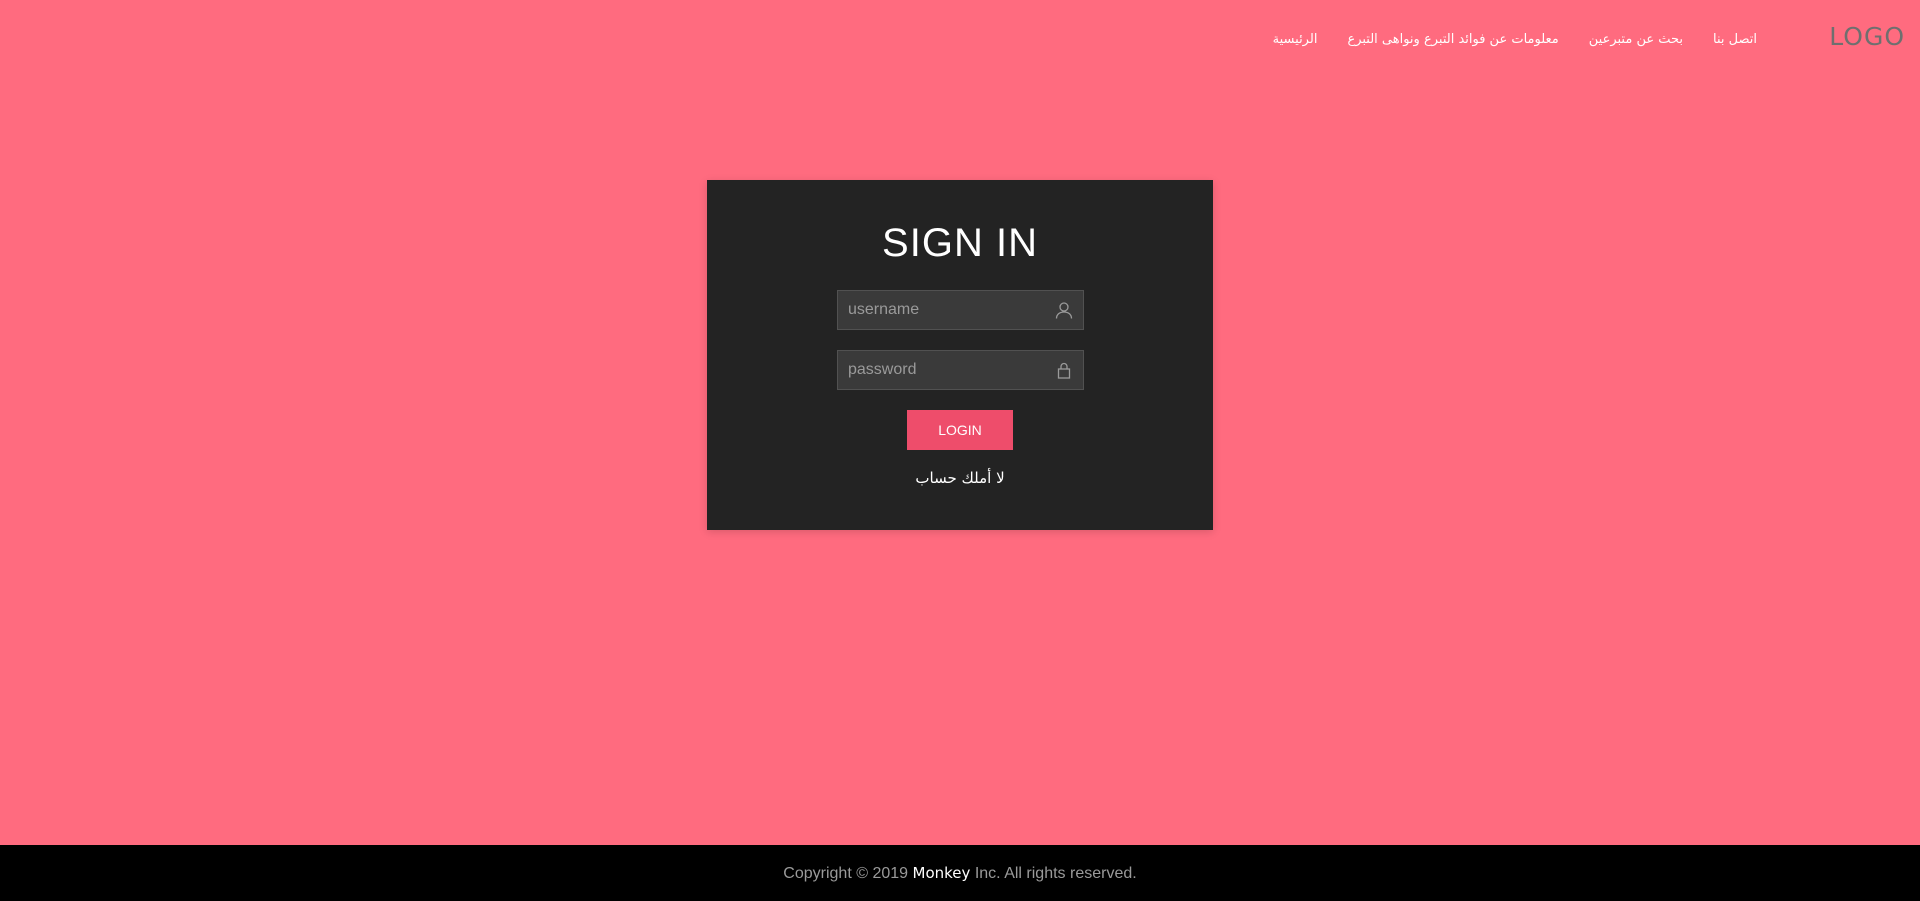 The image size is (1920, 901). What do you see at coordinates (960, 478) in the screenshot?
I see `no-account-link: لا أملك حساب` at bounding box center [960, 478].